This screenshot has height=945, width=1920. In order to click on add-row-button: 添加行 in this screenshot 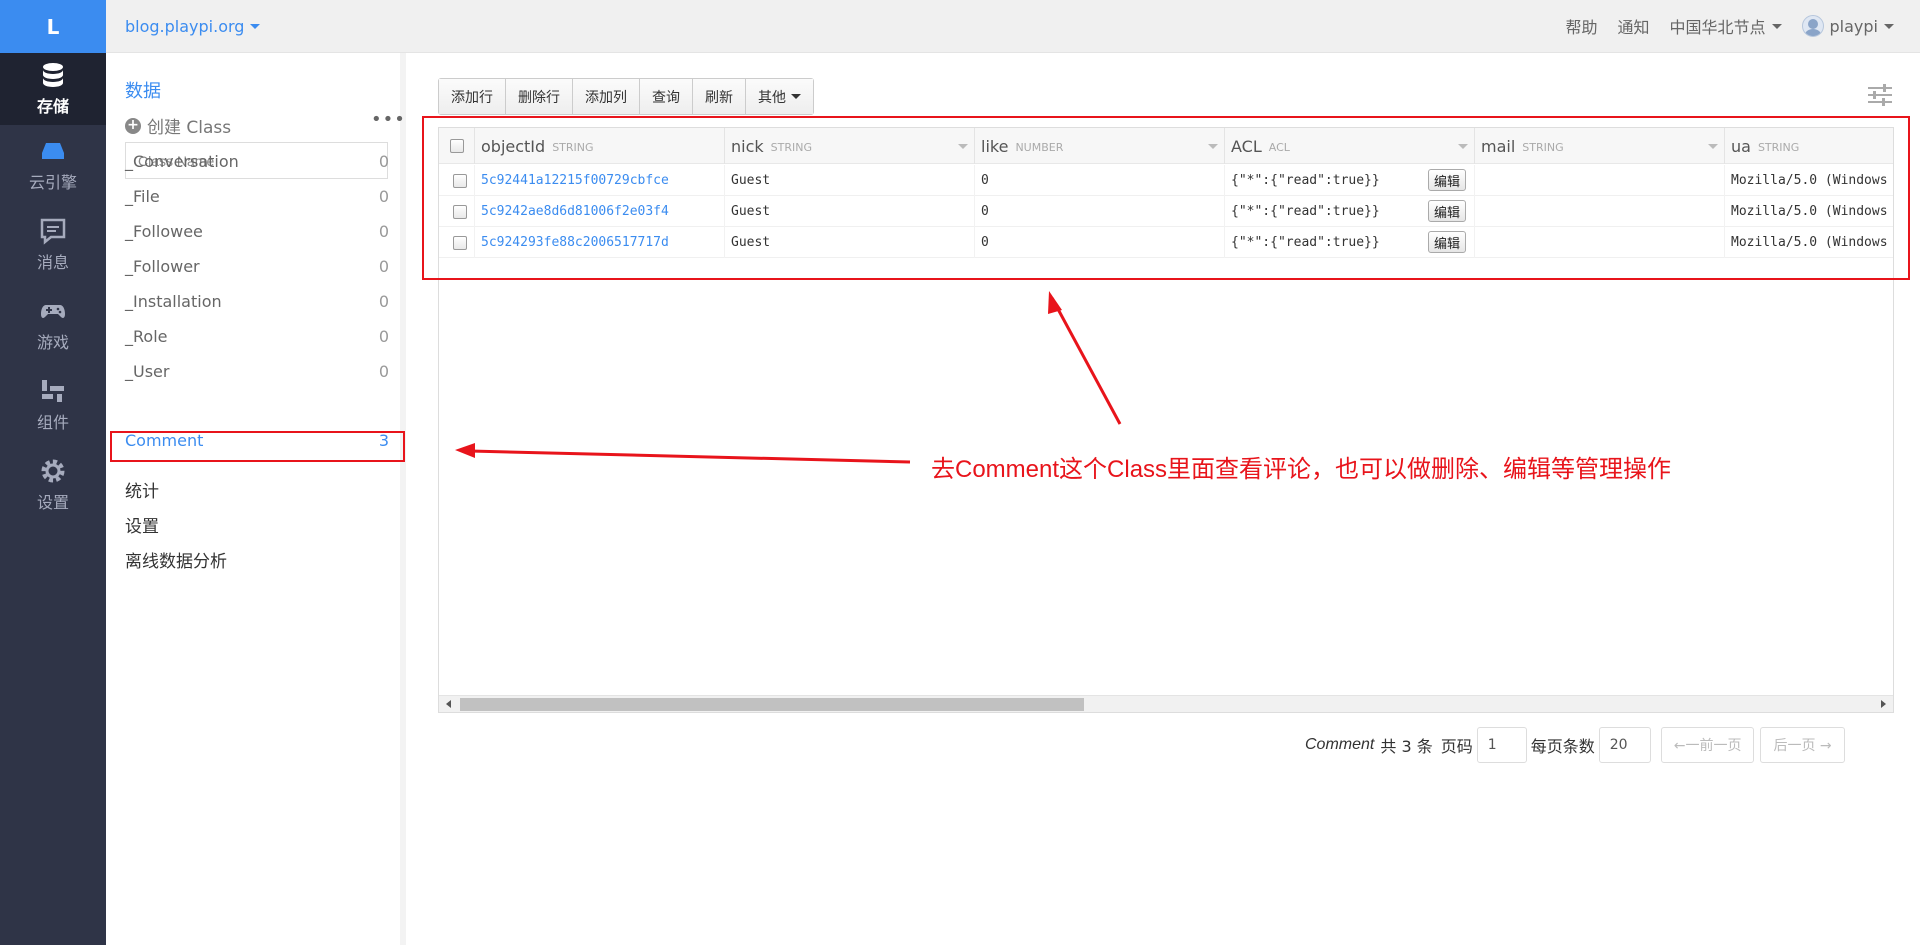, I will do `click(472, 96)`.